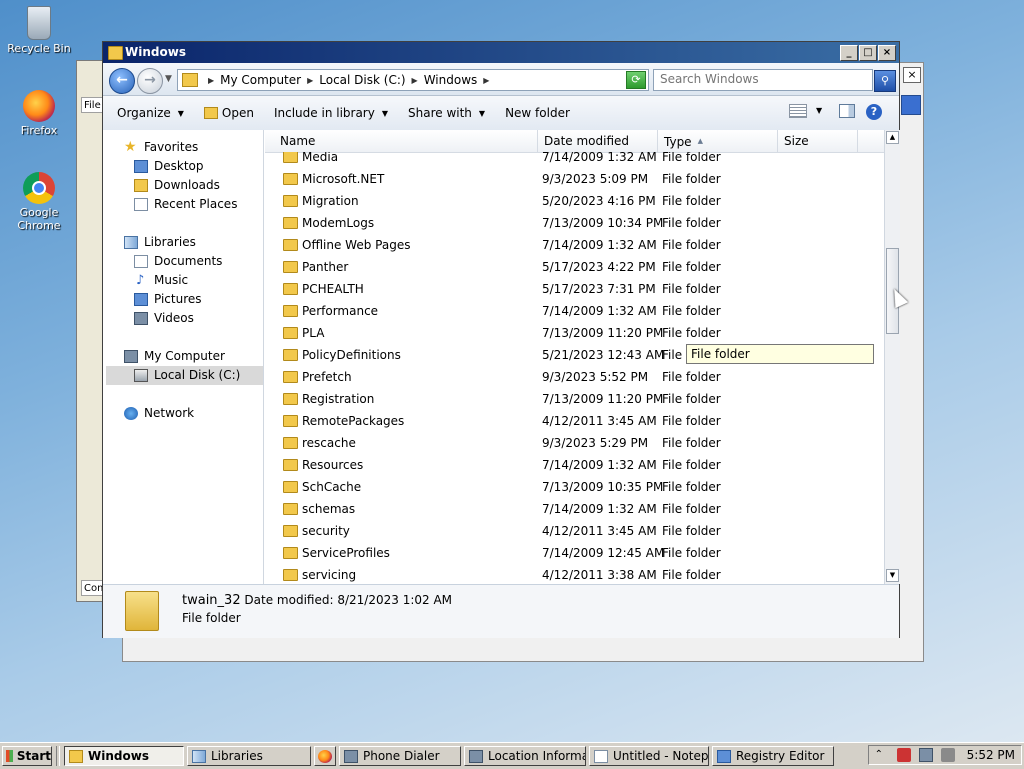 The image size is (1024, 769). What do you see at coordinates (169, 413) in the screenshot?
I see `nav-label: Network` at bounding box center [169, 413].